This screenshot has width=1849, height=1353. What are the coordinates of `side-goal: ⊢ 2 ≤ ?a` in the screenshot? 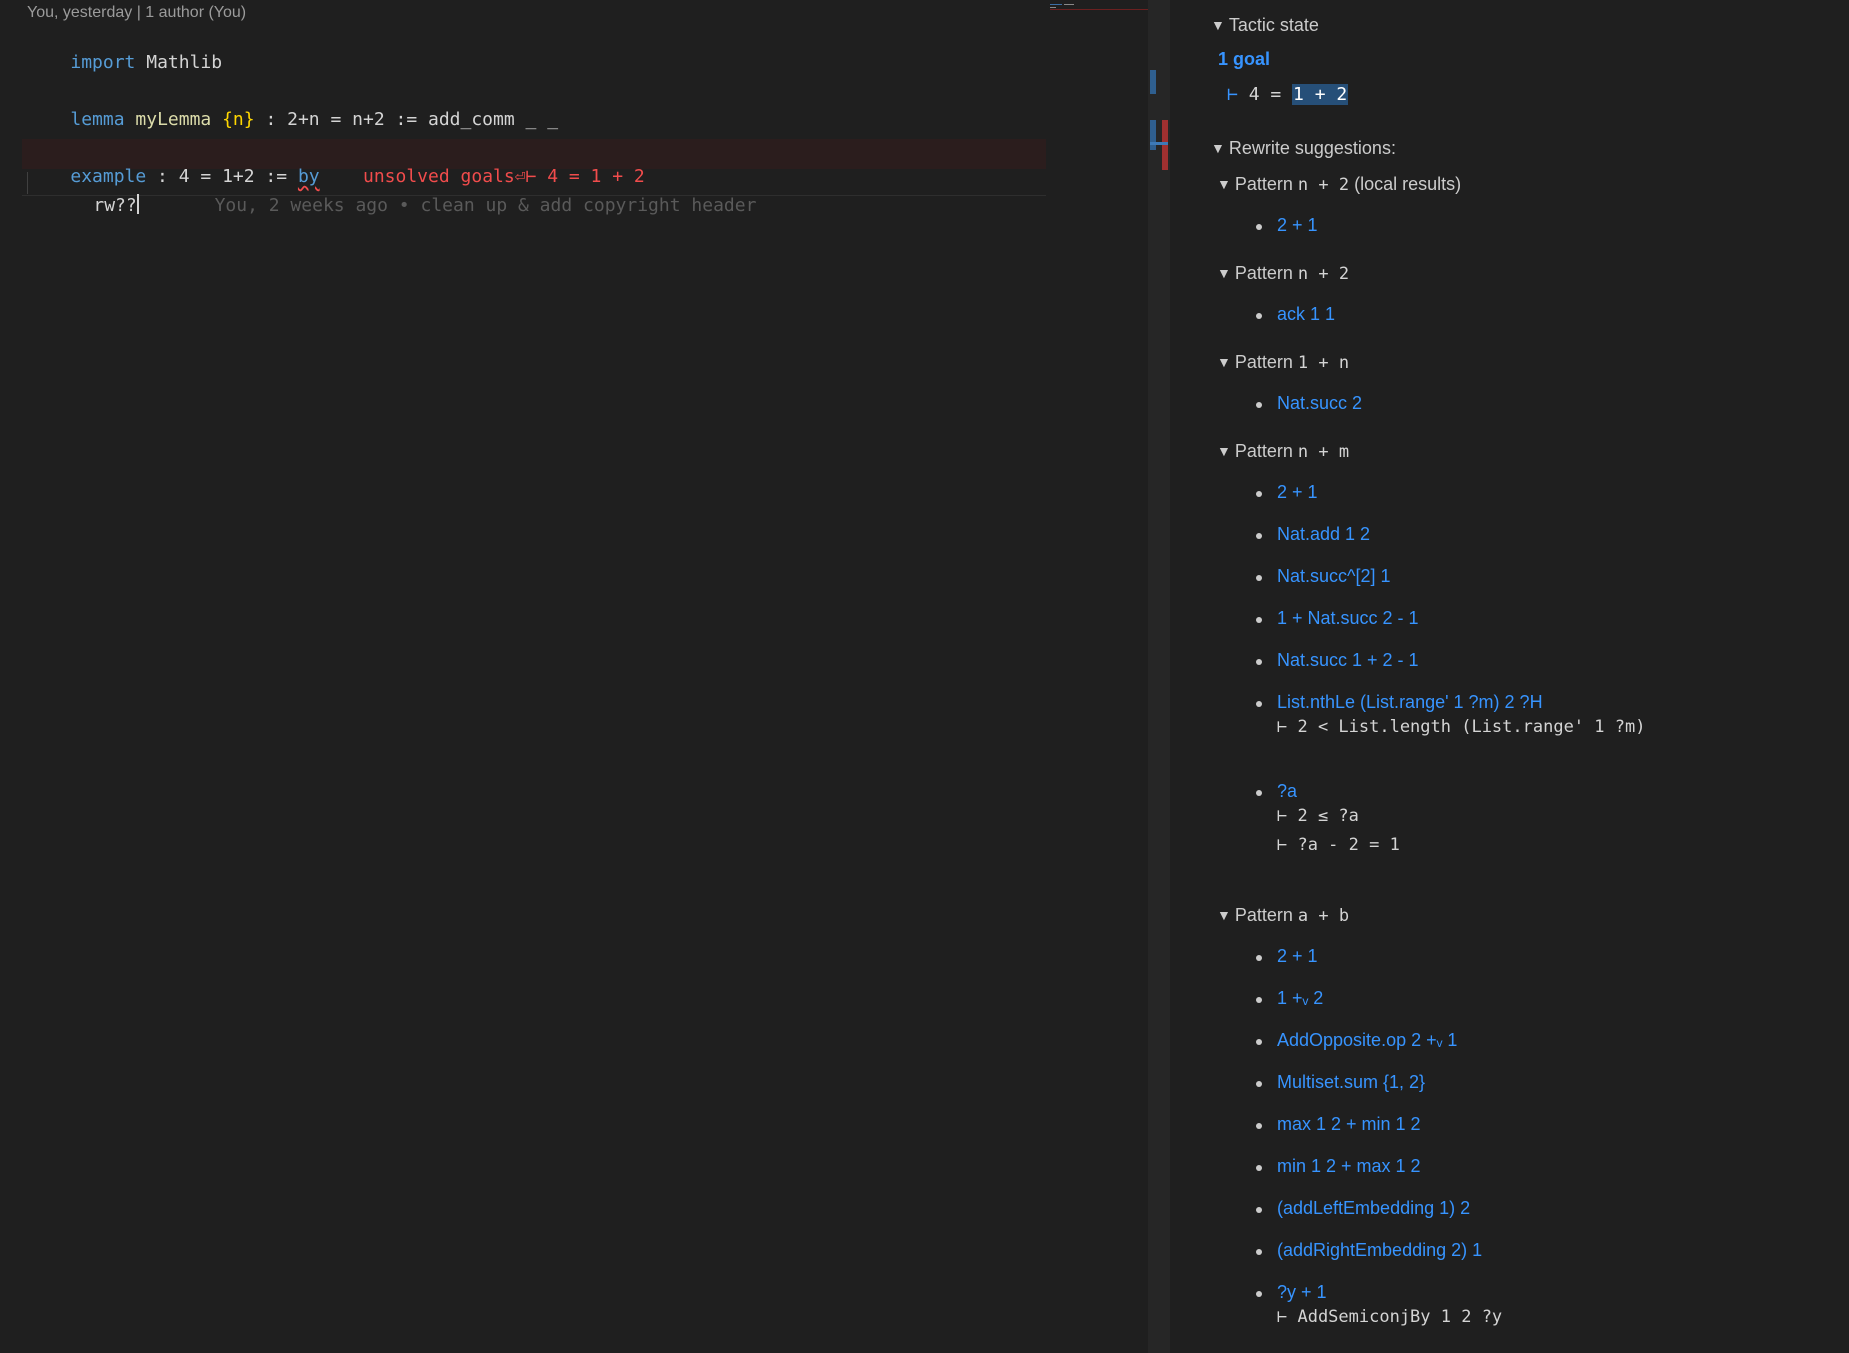 It's located at (1318, 816).